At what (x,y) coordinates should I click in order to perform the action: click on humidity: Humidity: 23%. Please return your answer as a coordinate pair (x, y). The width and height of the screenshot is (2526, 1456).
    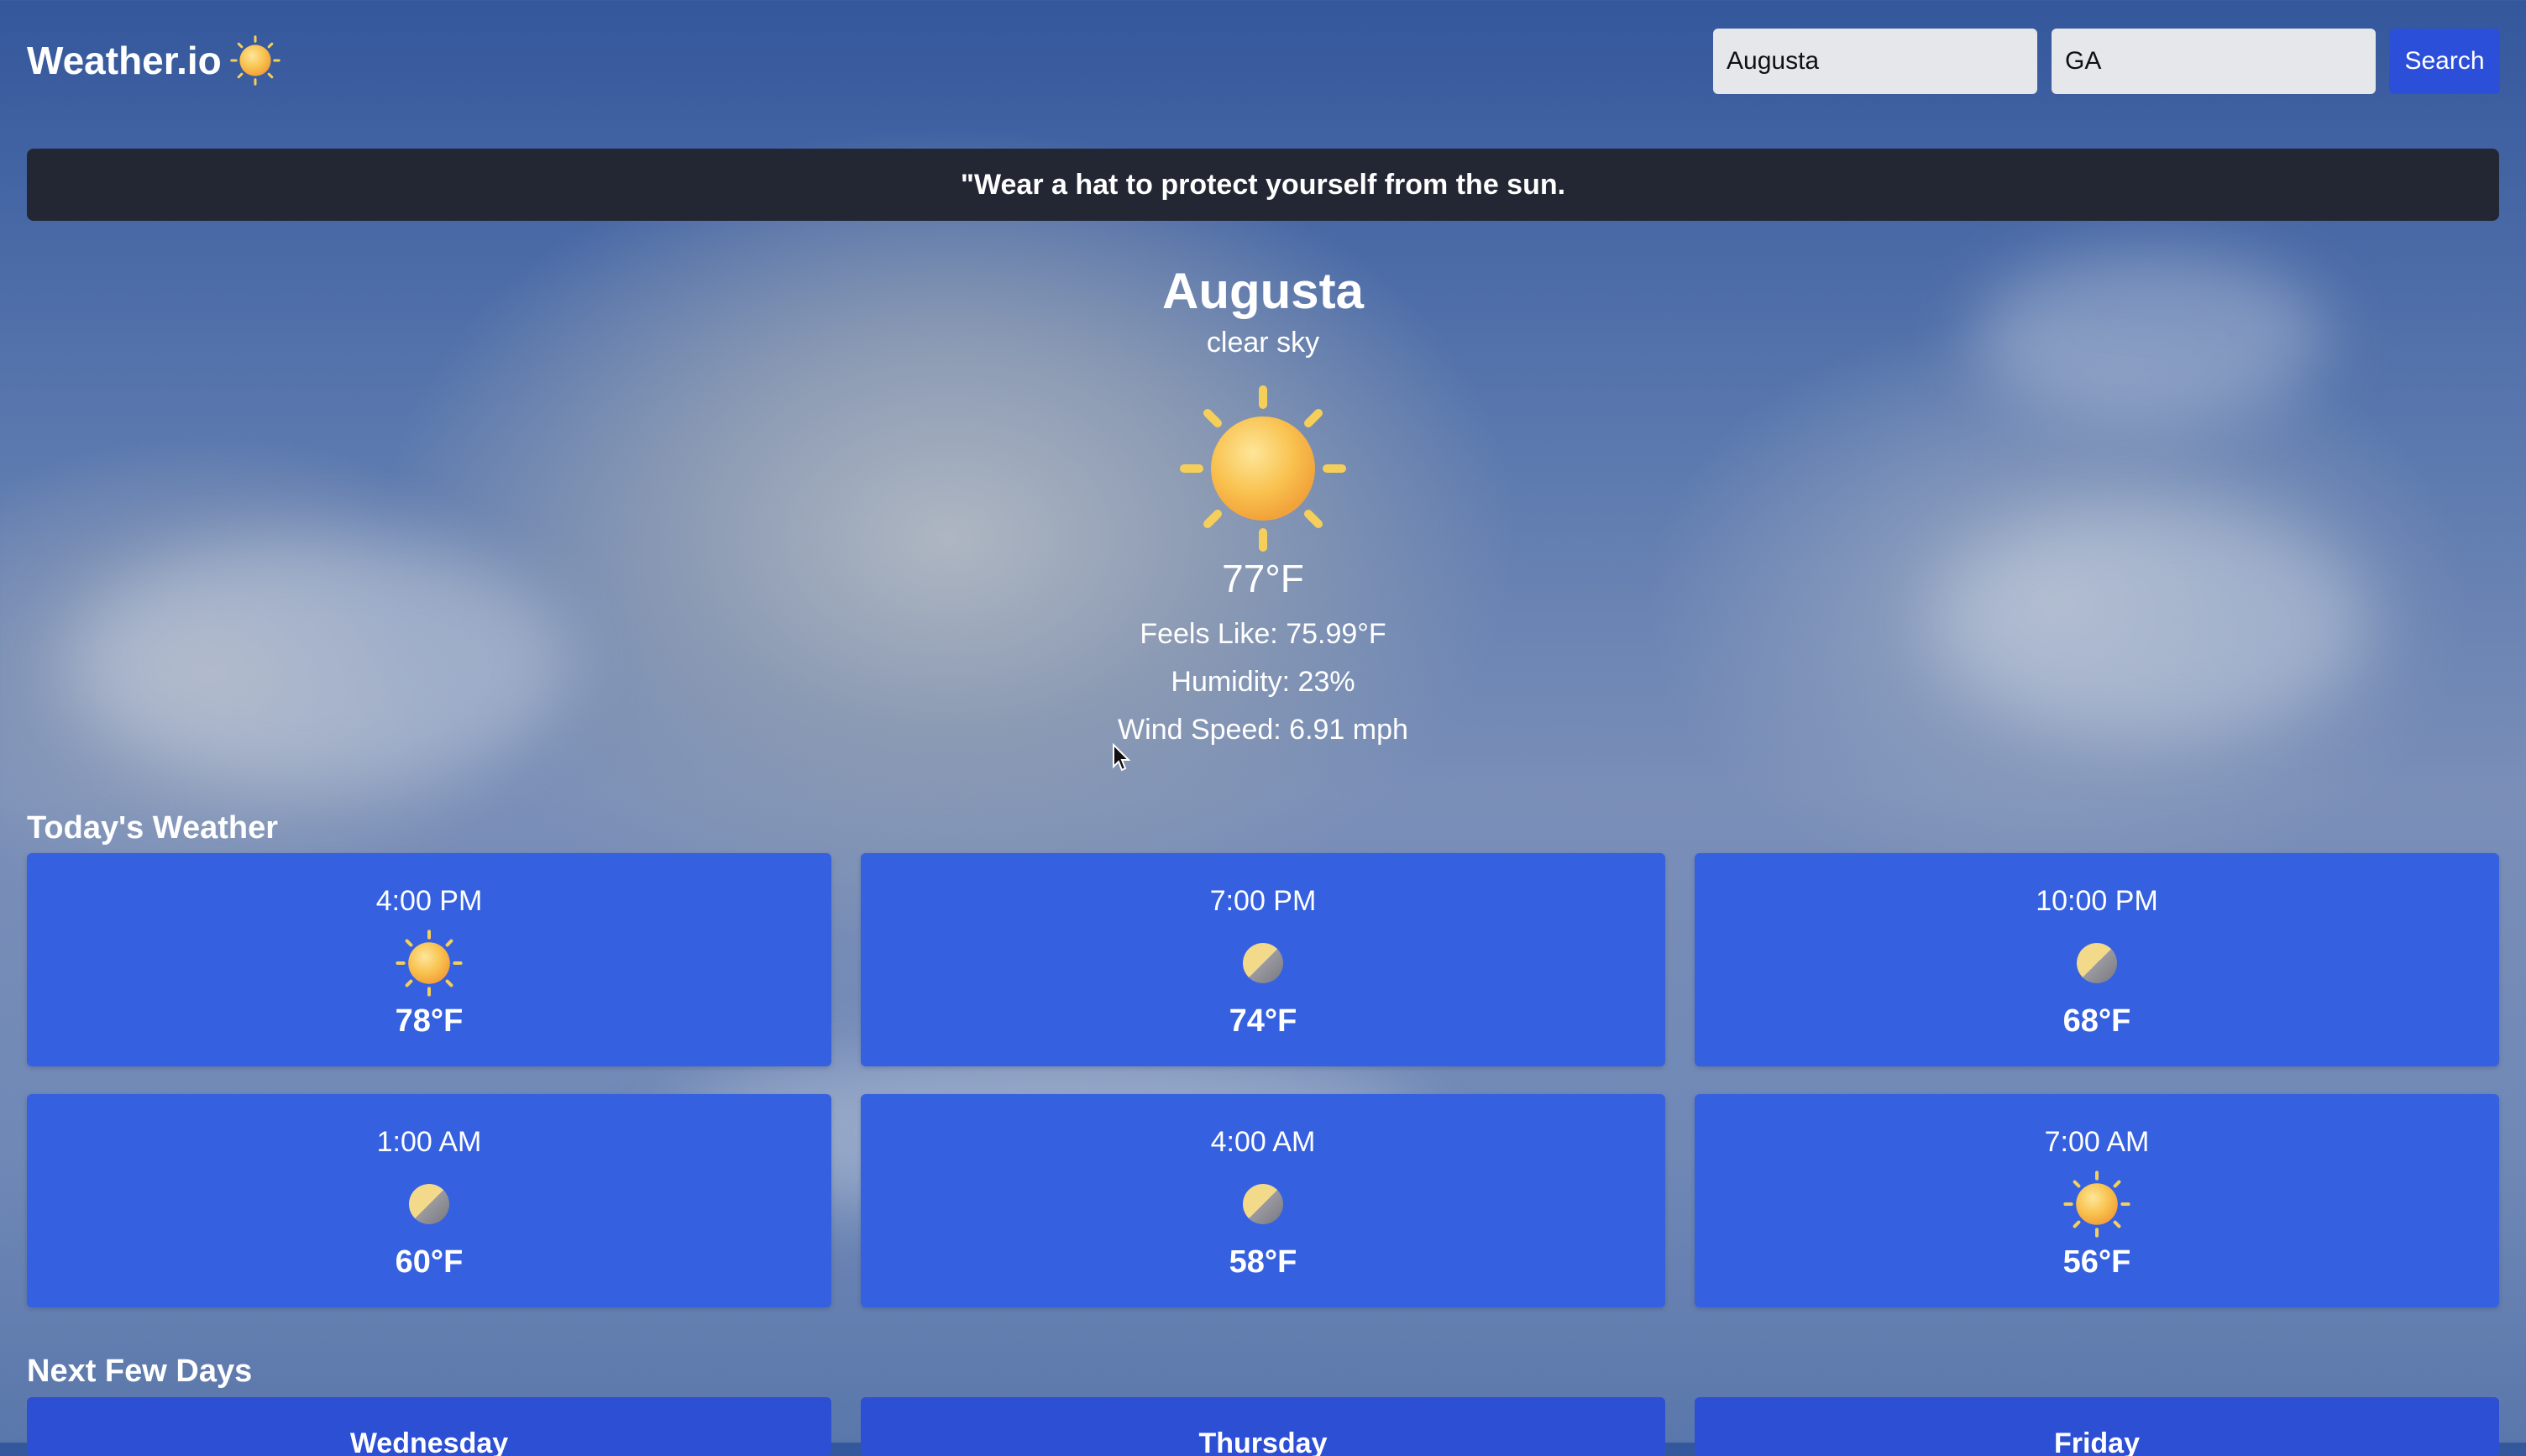
    Looking at the image, I should click on (1263, 682).